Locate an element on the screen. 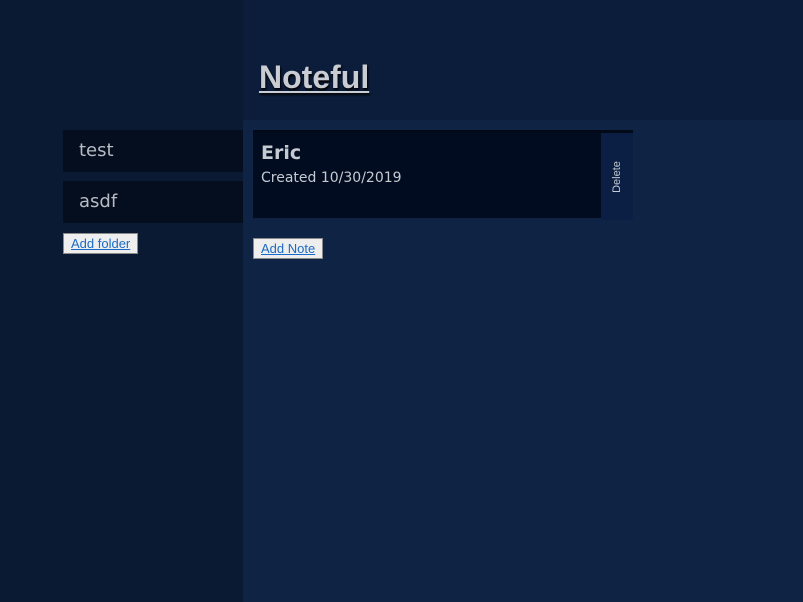 This screenshot has width=803, height=602. note-created-date: Created 10/30/2019 is located at coordinates (331, 178).